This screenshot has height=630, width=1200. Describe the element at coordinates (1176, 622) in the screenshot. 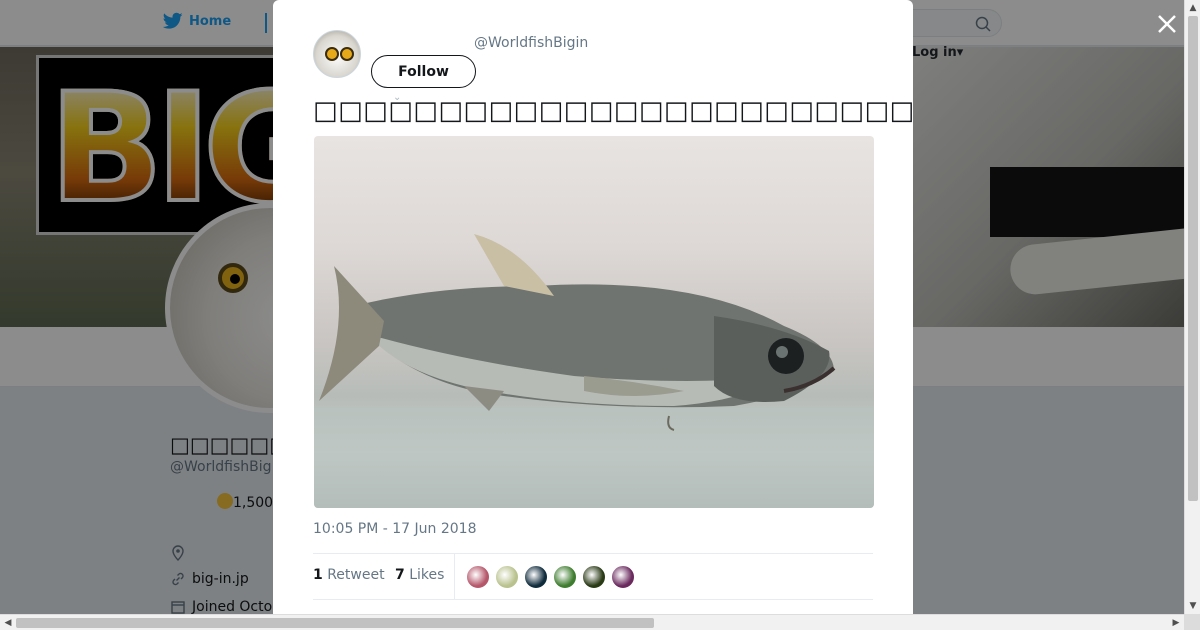

I see `scroll-right-arrow-icon: ▶` at that location.